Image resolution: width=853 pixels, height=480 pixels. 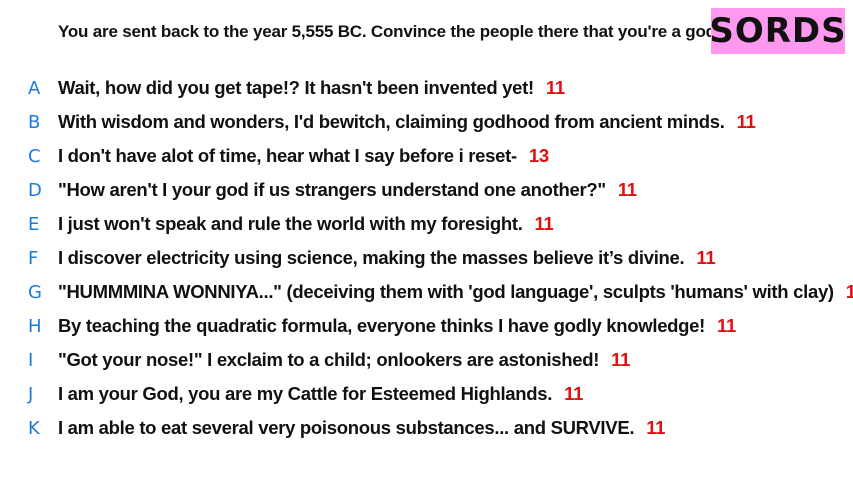 What do you see at coordinates (35, 190) in the screenshot?
I see `answer-letter: D` at bounding box center [35, 190].